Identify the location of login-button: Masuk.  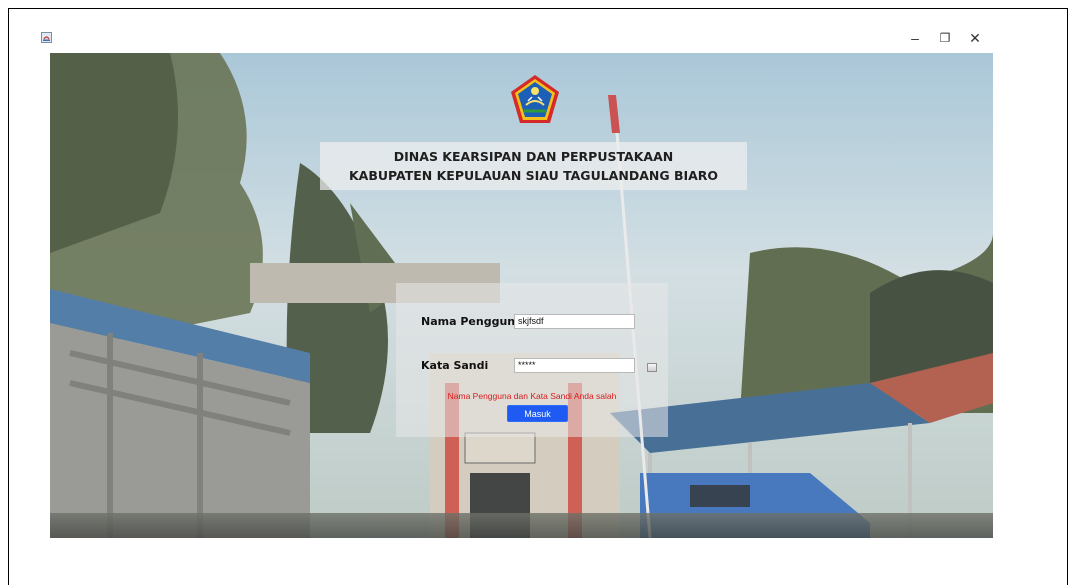
(537, 413).